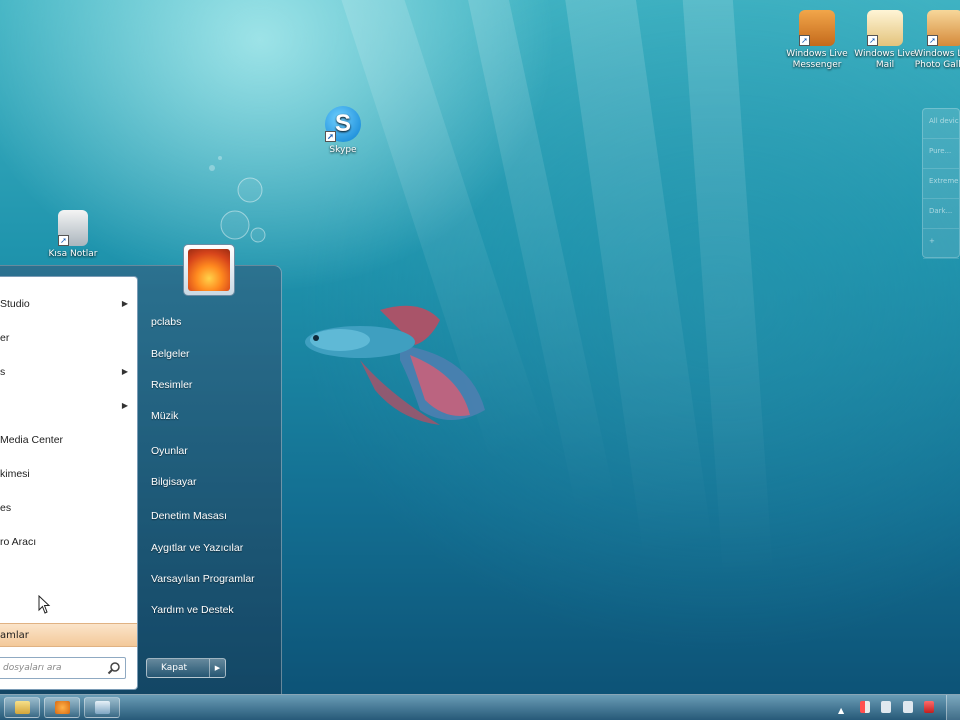 Image resolution: width=960 pixels, height=720 pixels. Describe the element at coordinates (5, 338) in the screenshot. I see `program-label: er` at that location.